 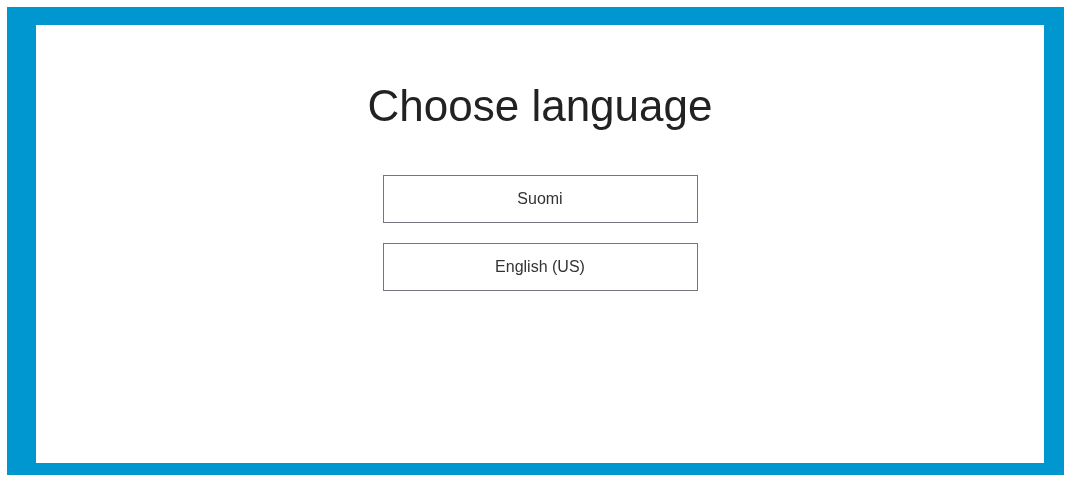 I want to click on page-title: Choose language, so click(x=540, y=106).